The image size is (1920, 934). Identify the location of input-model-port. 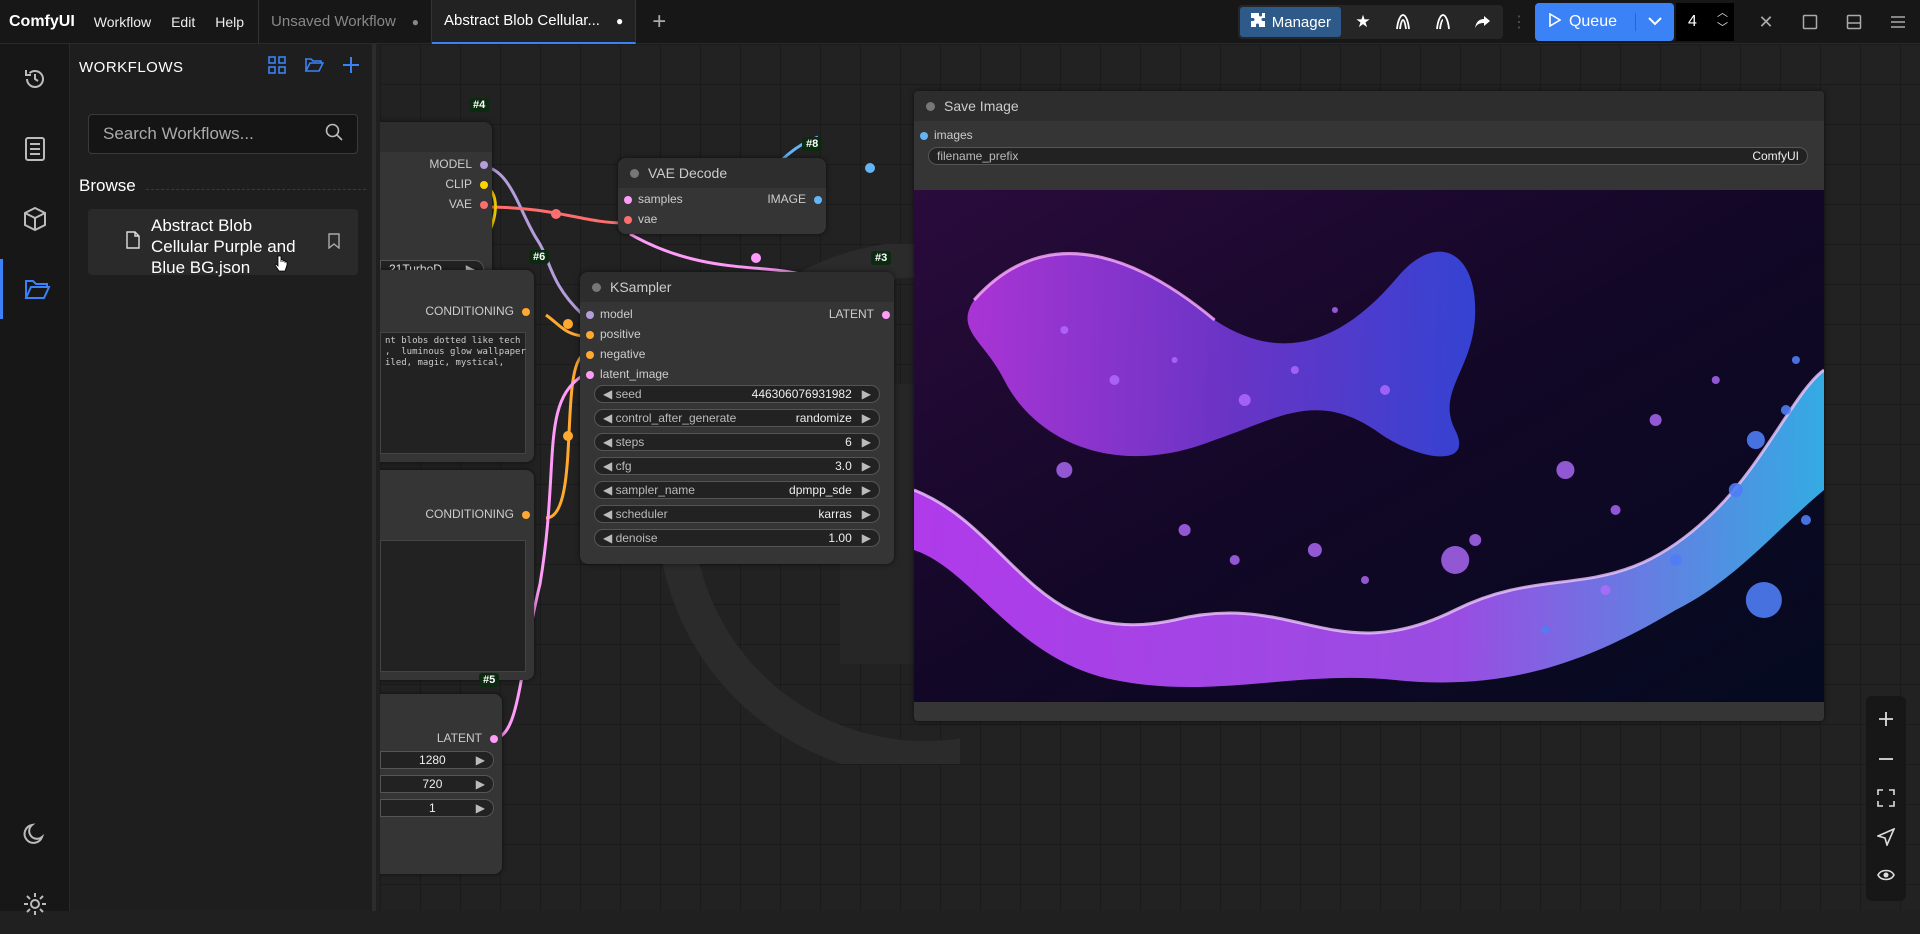
(590, 315).